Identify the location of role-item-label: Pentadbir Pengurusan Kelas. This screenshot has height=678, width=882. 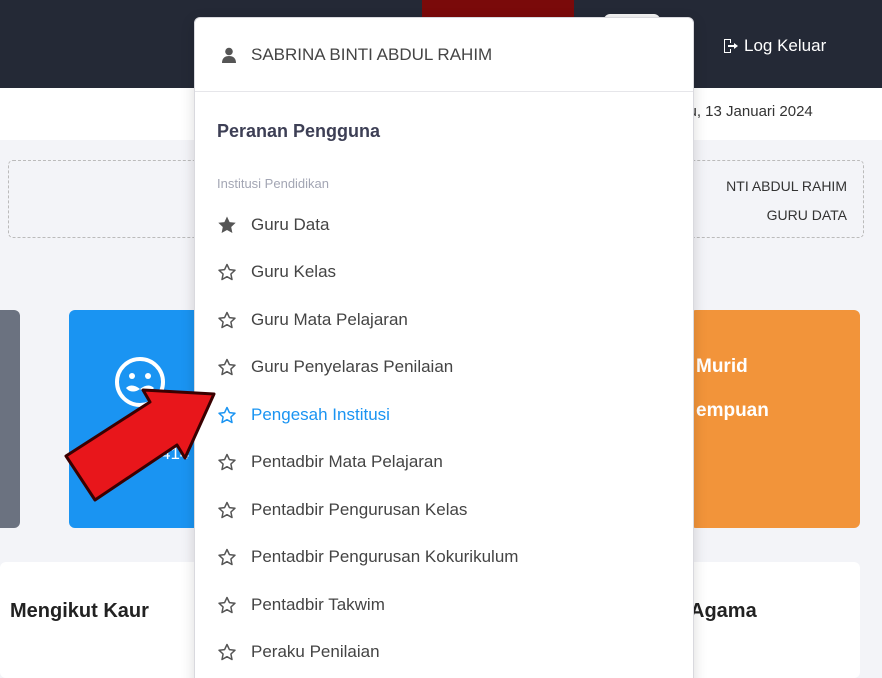
(359, 509).